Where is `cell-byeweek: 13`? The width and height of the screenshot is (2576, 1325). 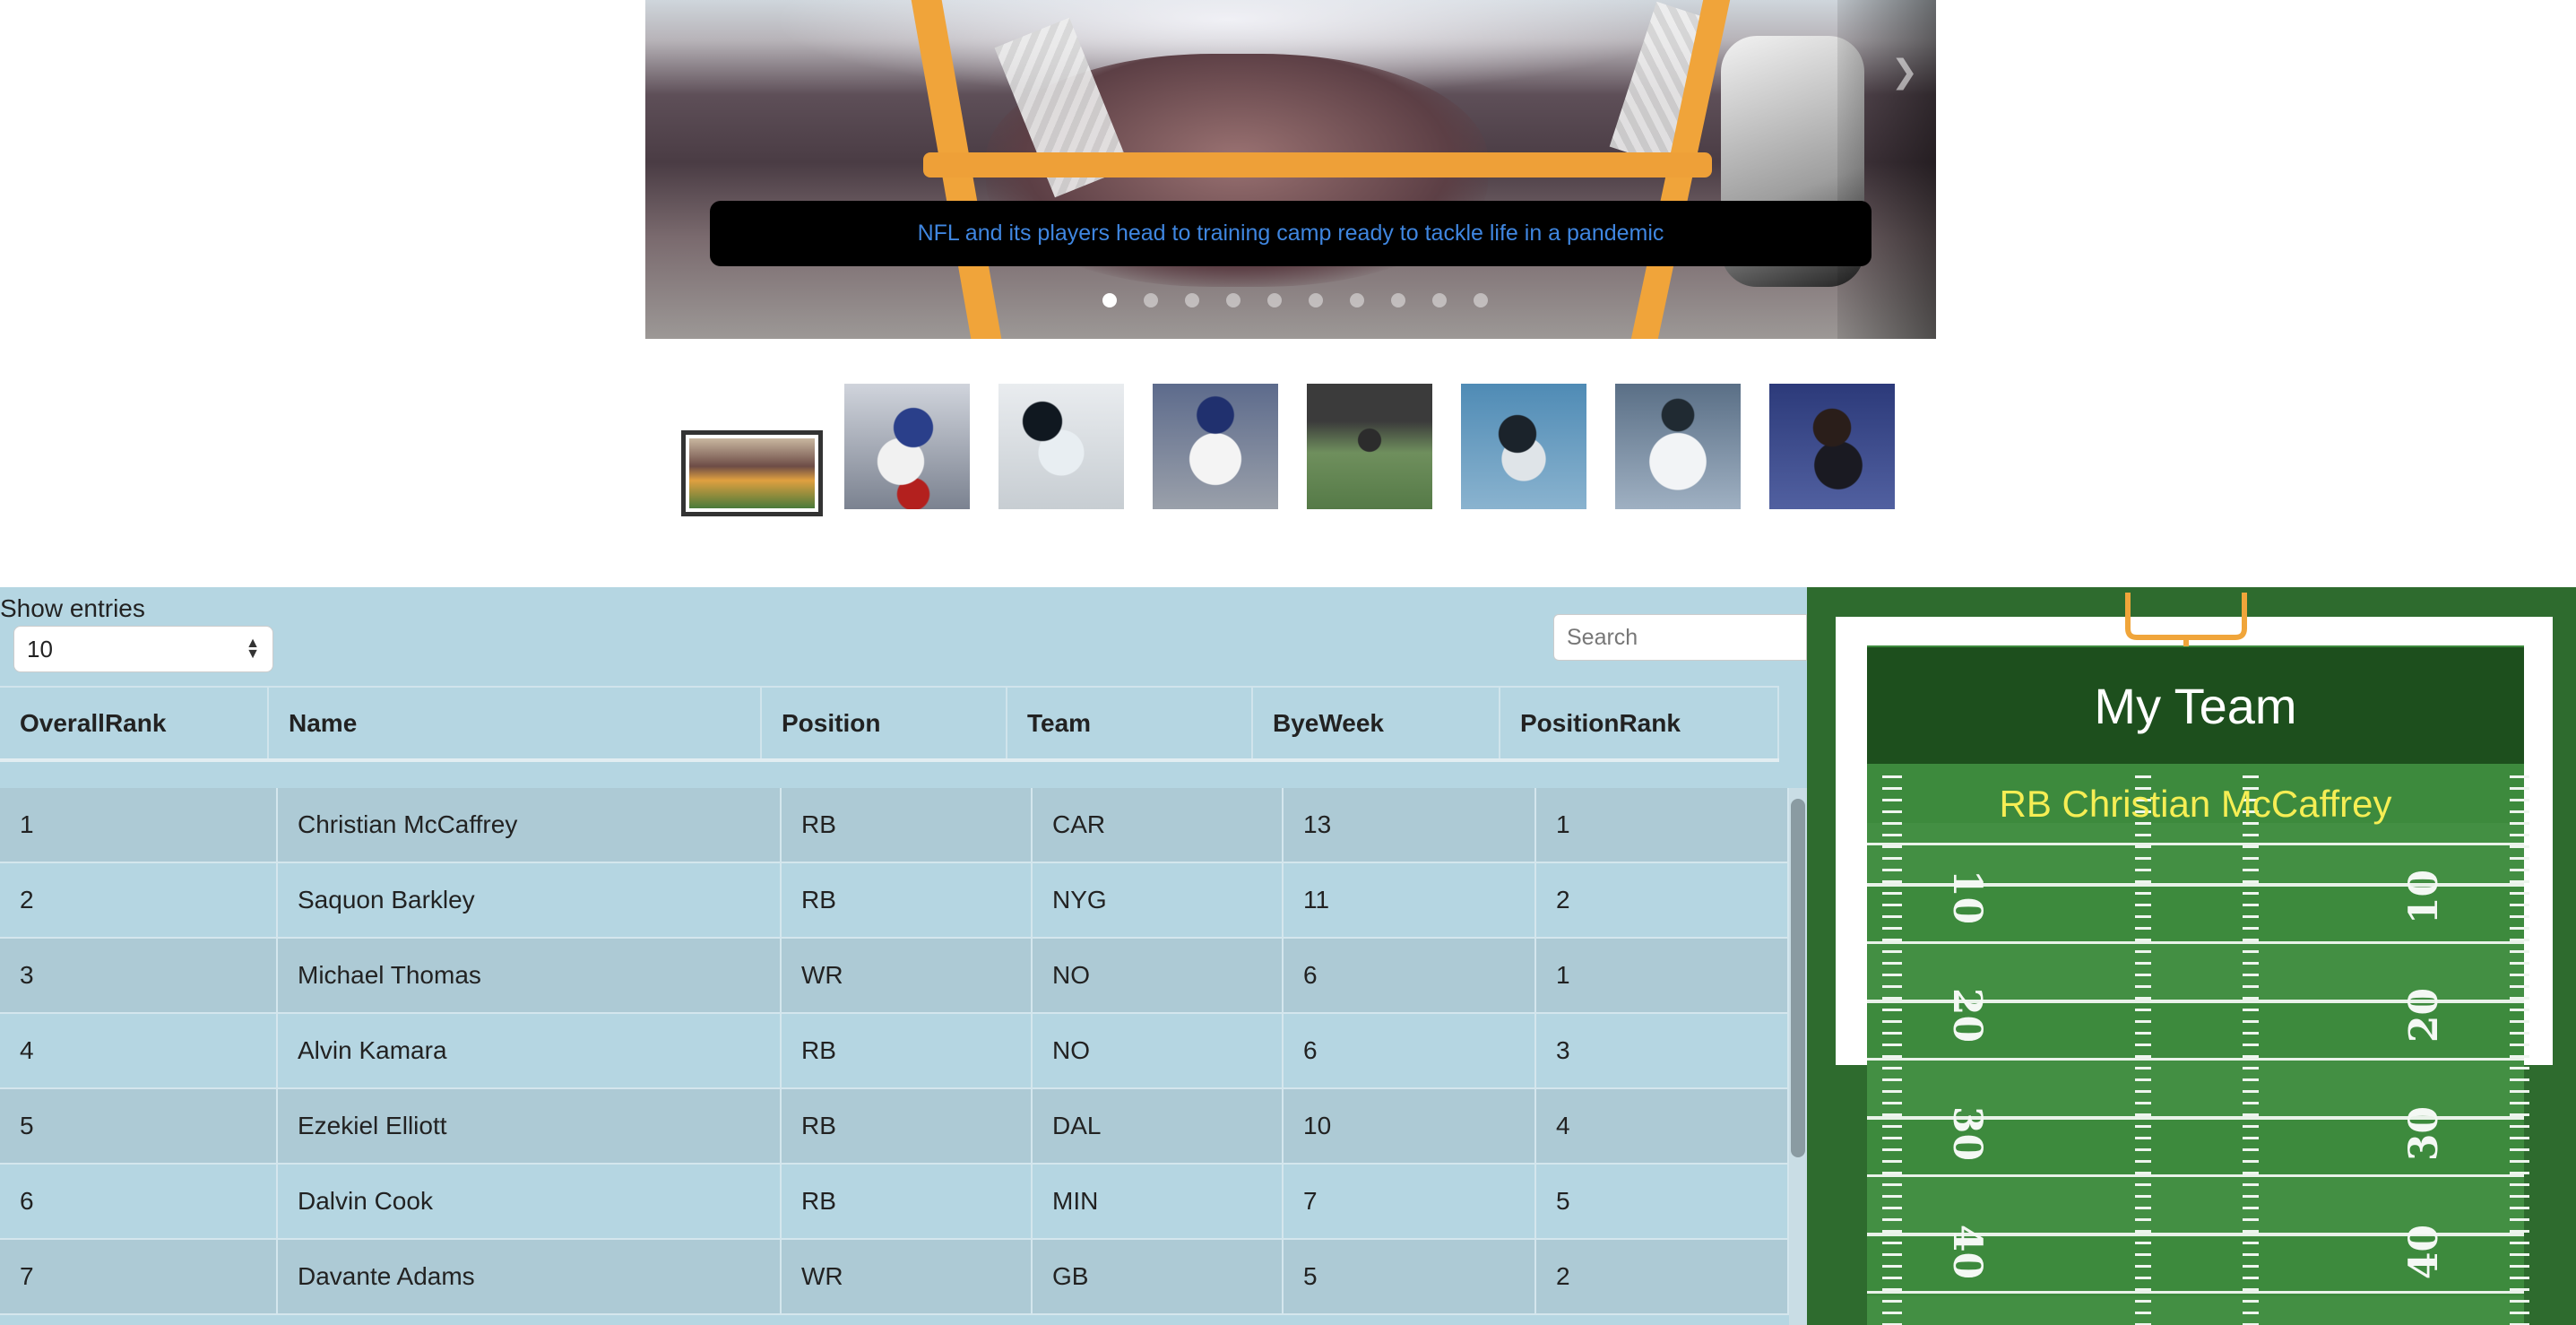
cell-byeweek: 13 is located at coordinates (1410, 825).